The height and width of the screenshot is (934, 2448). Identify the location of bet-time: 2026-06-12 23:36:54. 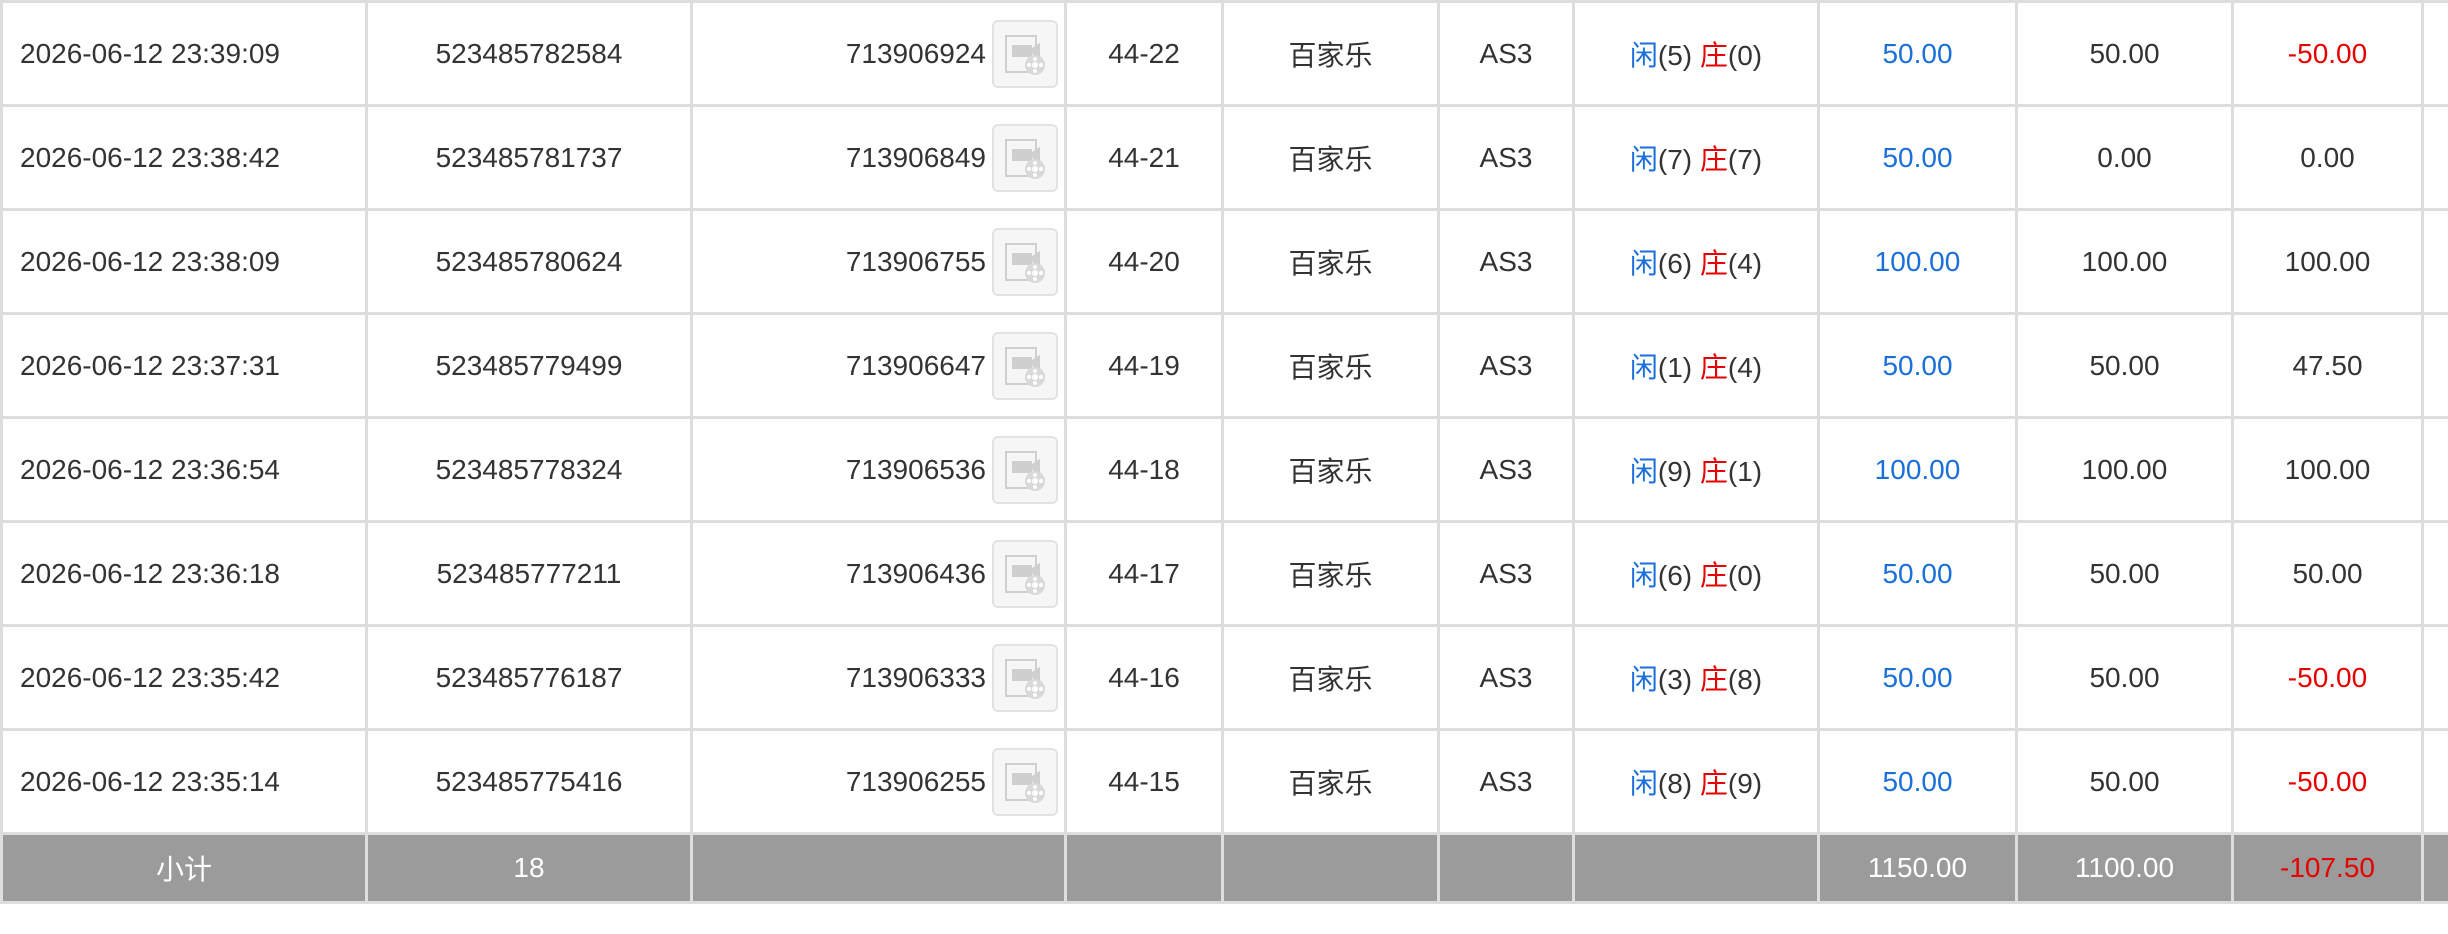
(150, 469).